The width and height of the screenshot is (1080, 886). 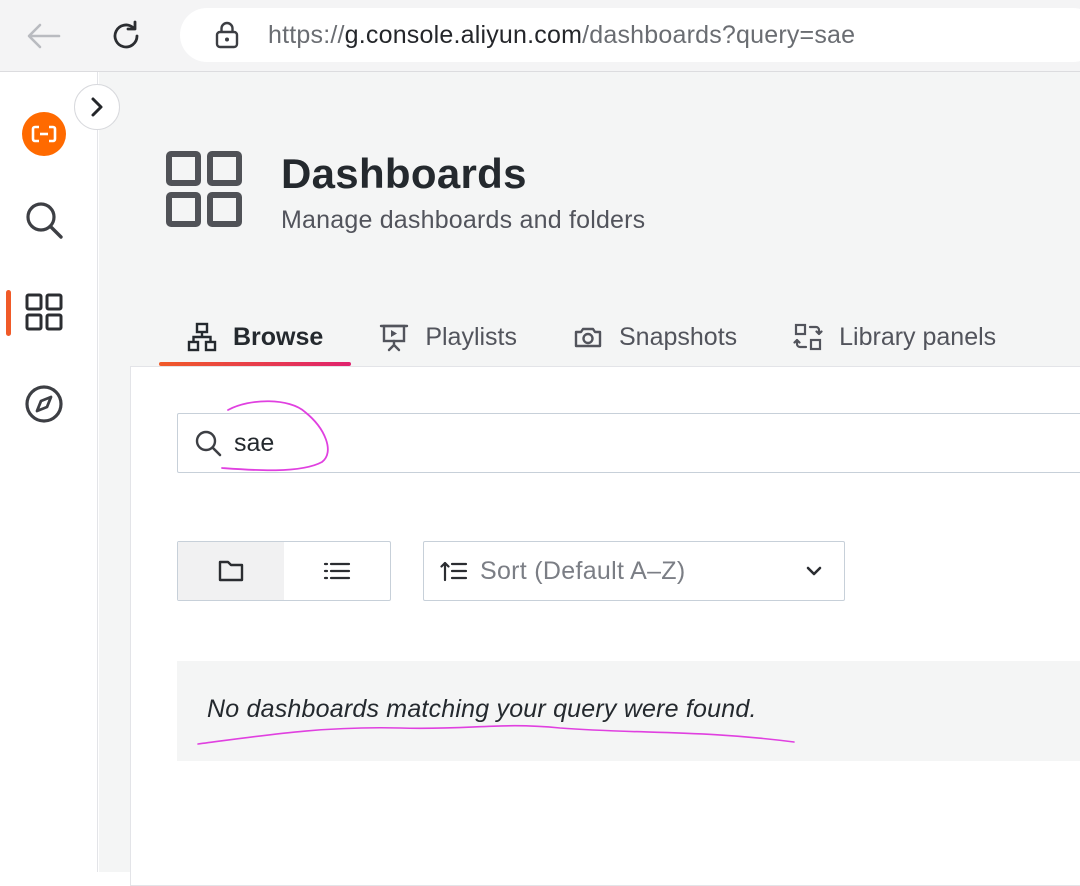 I want to click on aliyun-logo-icon, so click(x=44, y=134).